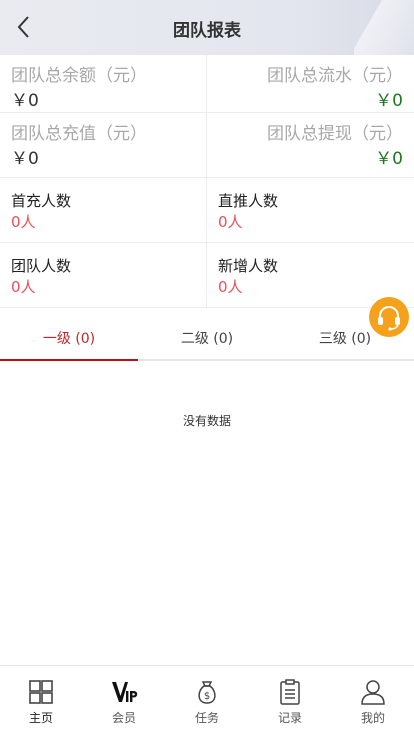 This screenshot has height=736, width=414. What do you see at coordinates (79, 134) in the screenshot?
I see `total-recharge-label: 团队总充值（元）` at bounding box center [79, 134].